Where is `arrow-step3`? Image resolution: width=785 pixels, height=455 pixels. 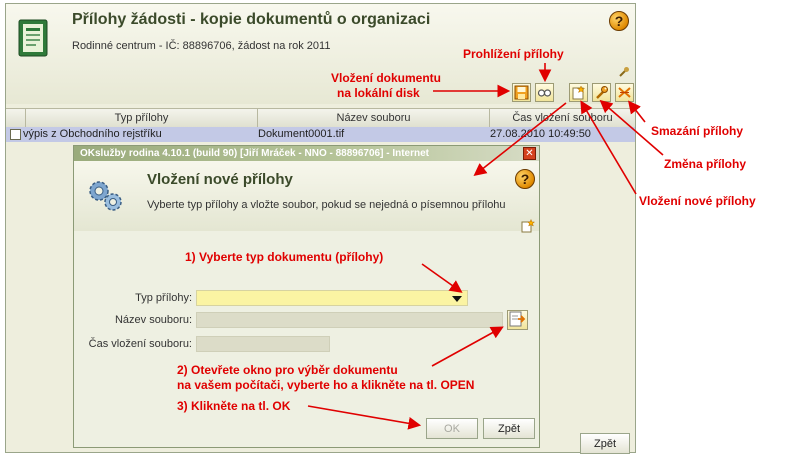 arrow-step3 is located at coordinates (364, 417).